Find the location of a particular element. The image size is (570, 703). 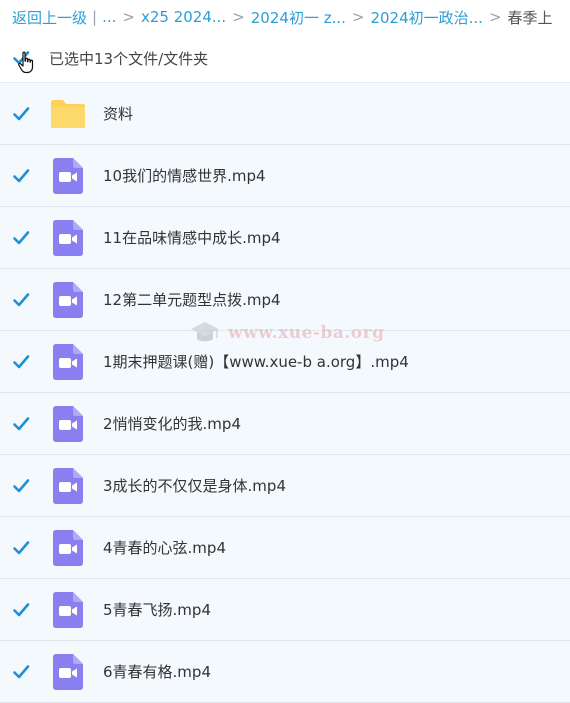

file-row: 6青春有格.mp4 is located at coordinates (285, 672).